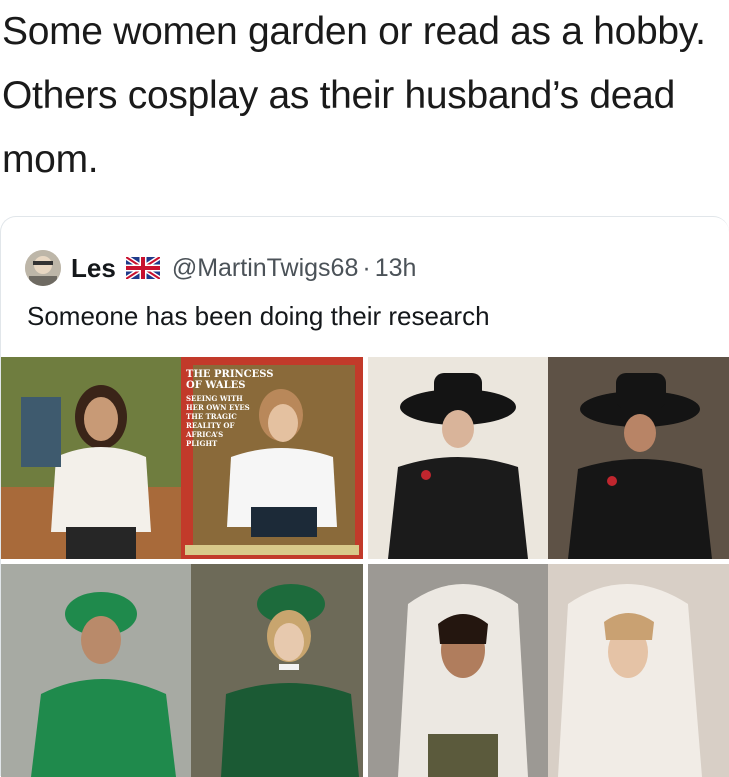  I want to click on photo-comparison-head-scarves, so click(548, 670).